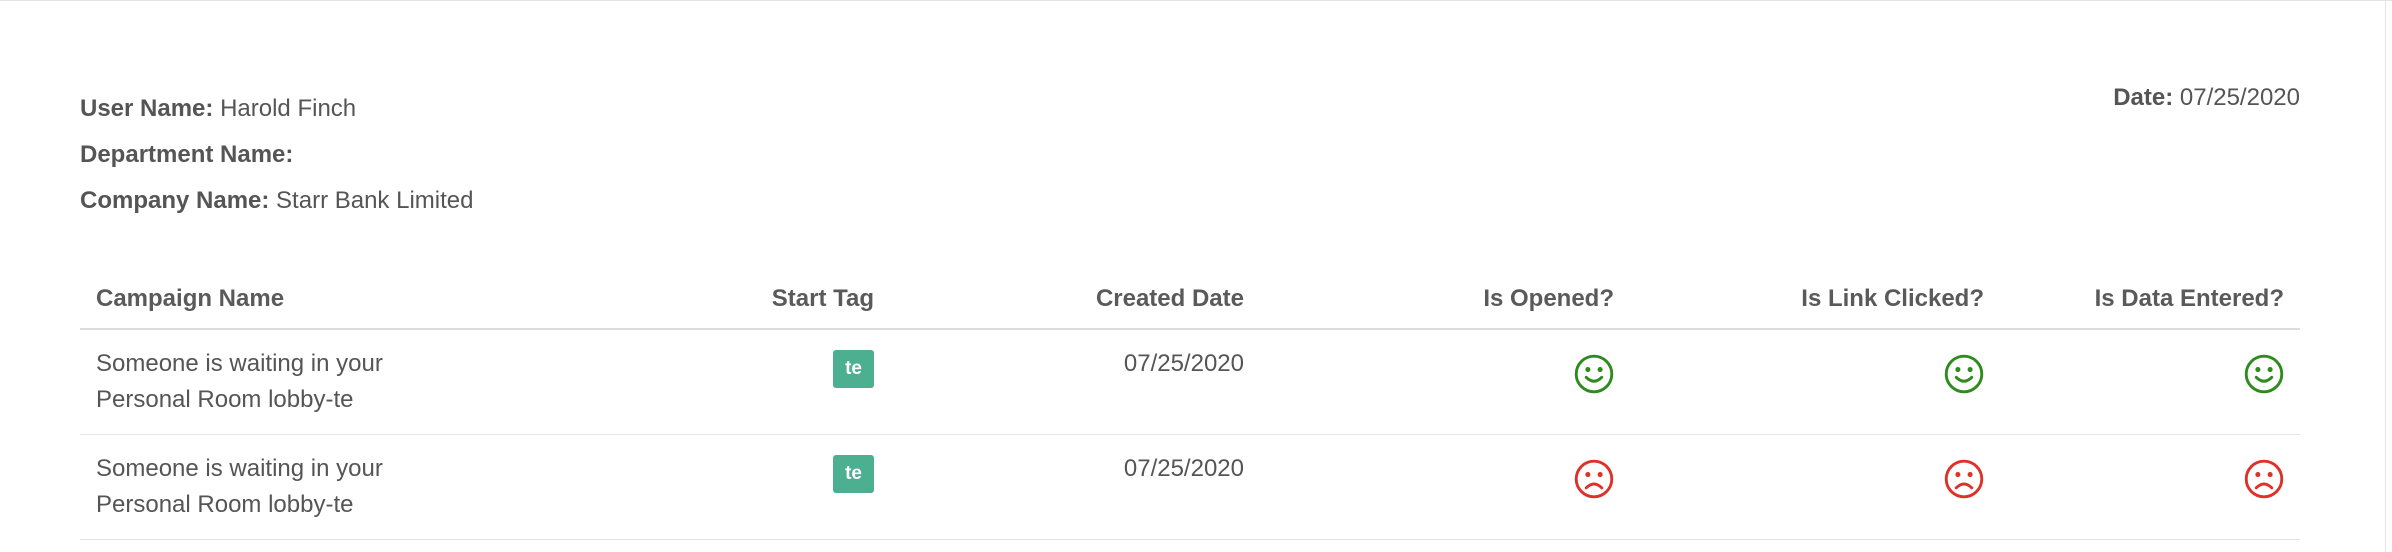  I want to click on column-header-is-data-entered: Is Data Entered?, so click(2150, 300).